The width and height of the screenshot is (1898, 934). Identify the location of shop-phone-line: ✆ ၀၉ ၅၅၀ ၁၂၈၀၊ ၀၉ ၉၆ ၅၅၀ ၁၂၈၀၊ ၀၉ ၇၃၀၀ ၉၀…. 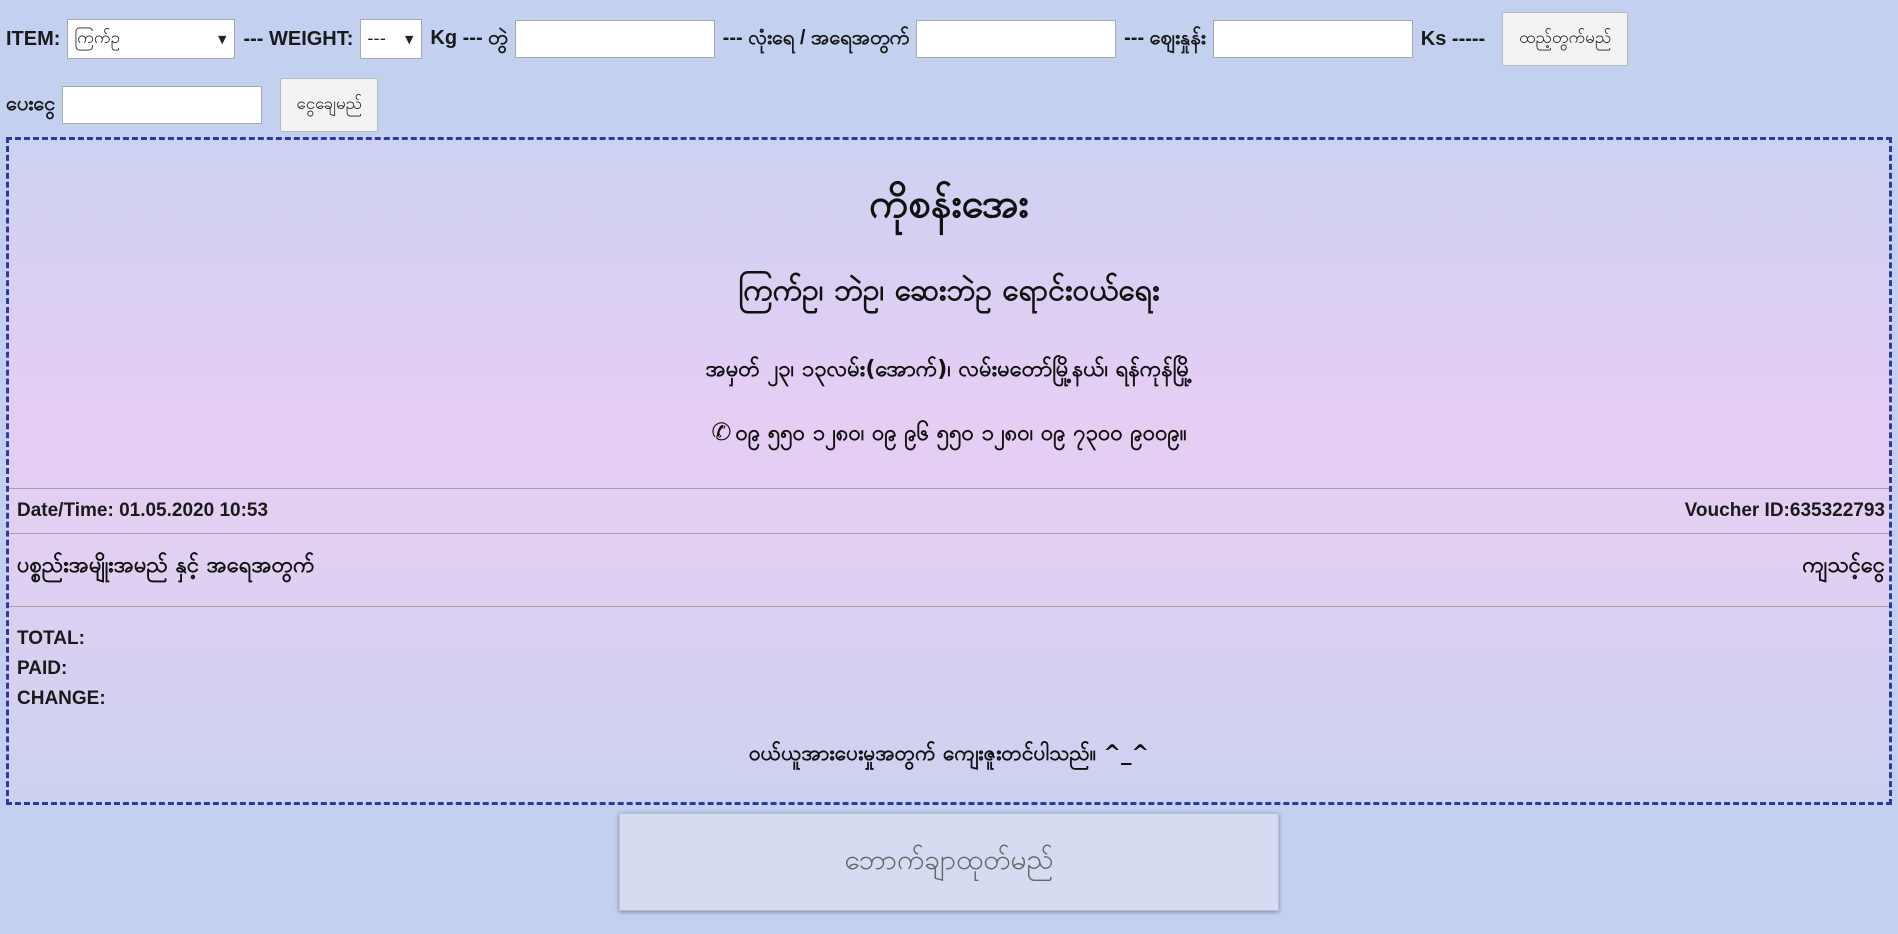
(949, 434).